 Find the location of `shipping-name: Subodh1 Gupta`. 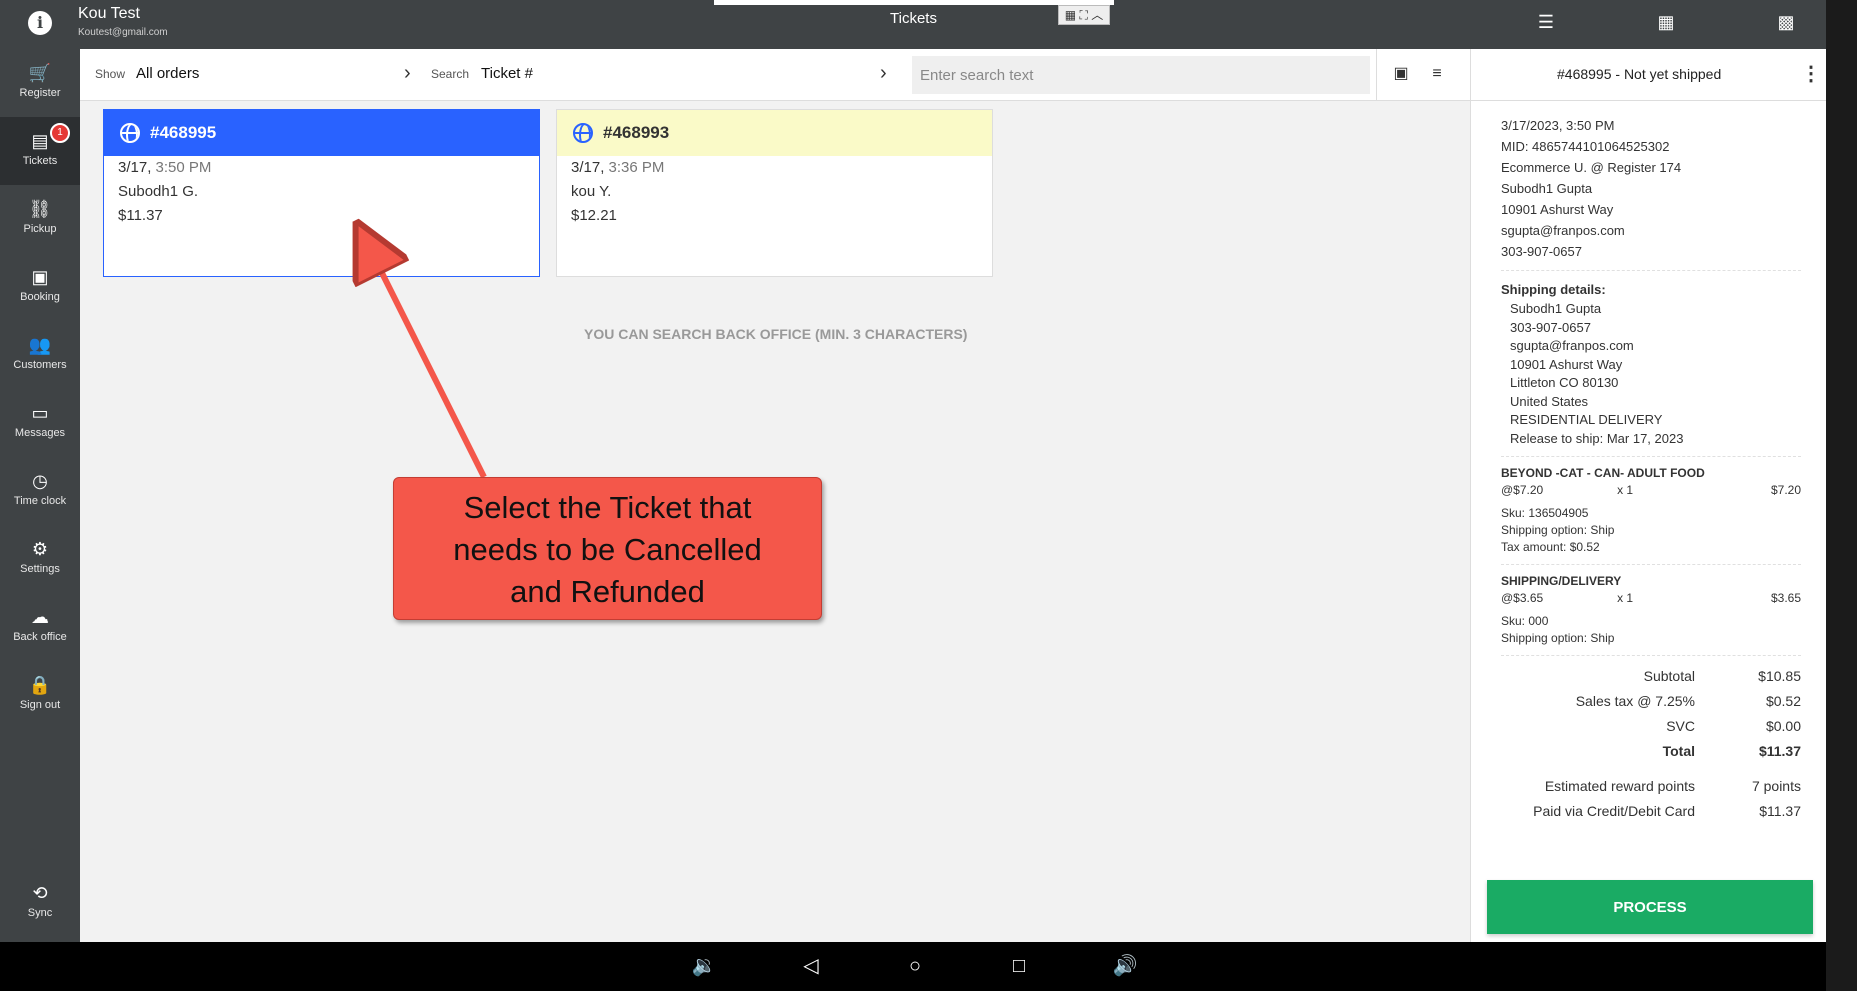

shipping-name: Subodh1 Gupta is located at coordinates (1556, 308).